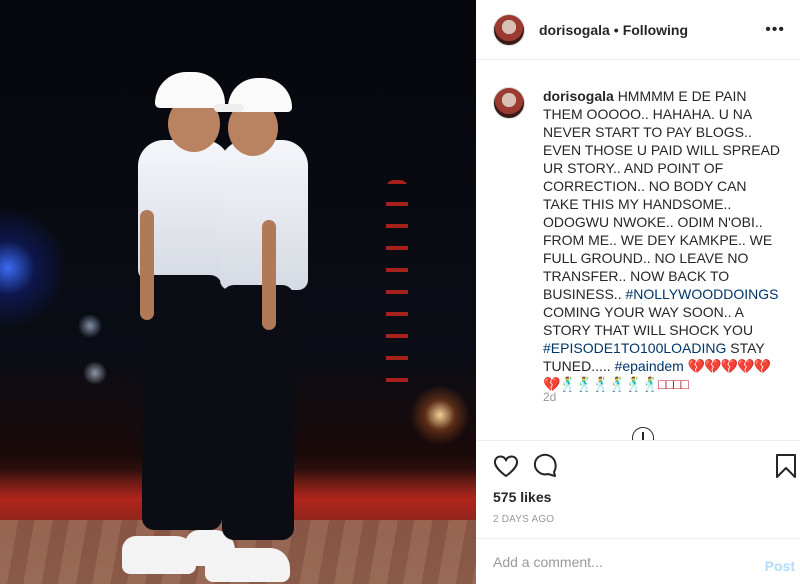  What do you see at coordinates (649, 366) in the screenshot?
I see `hashtag-link: #epaindem` at bounding box center [649, 366].